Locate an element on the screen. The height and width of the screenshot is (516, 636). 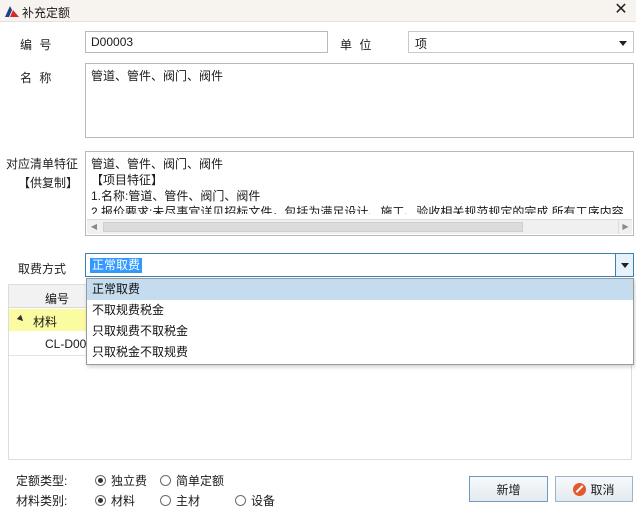
fee-method-dropdown-list: 正常取费 不取规费税金 只取规费不取税金 只取税金不取规费 is located at coordinates (360, 321).